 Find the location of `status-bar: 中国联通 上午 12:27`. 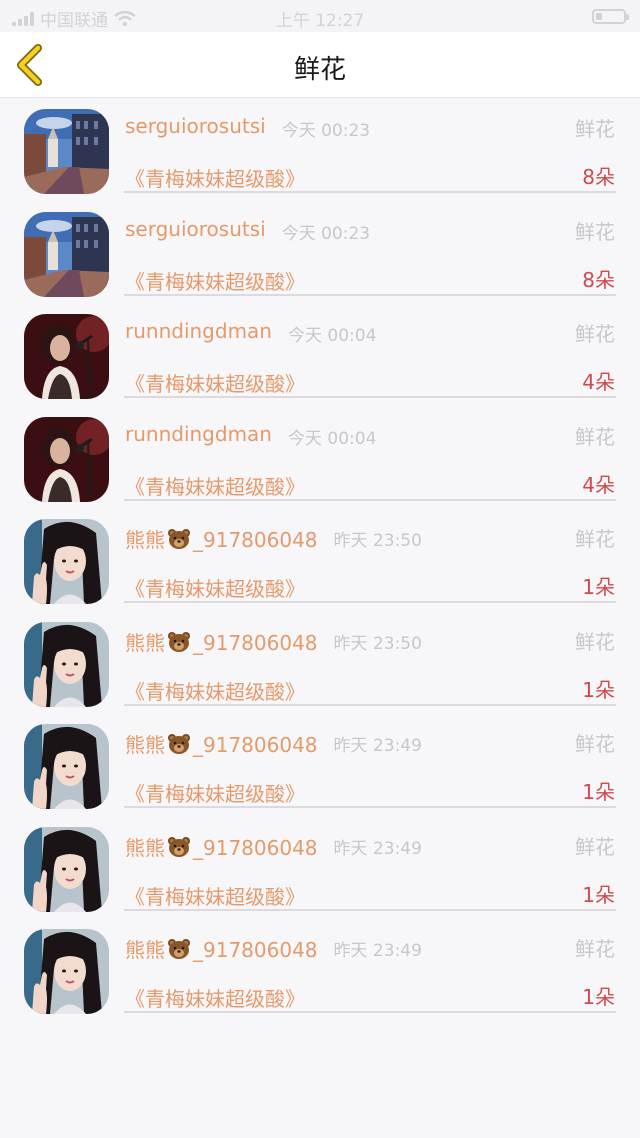

status-bar: 中国联通 上午 12:27 is located at coordinates (320, 16).